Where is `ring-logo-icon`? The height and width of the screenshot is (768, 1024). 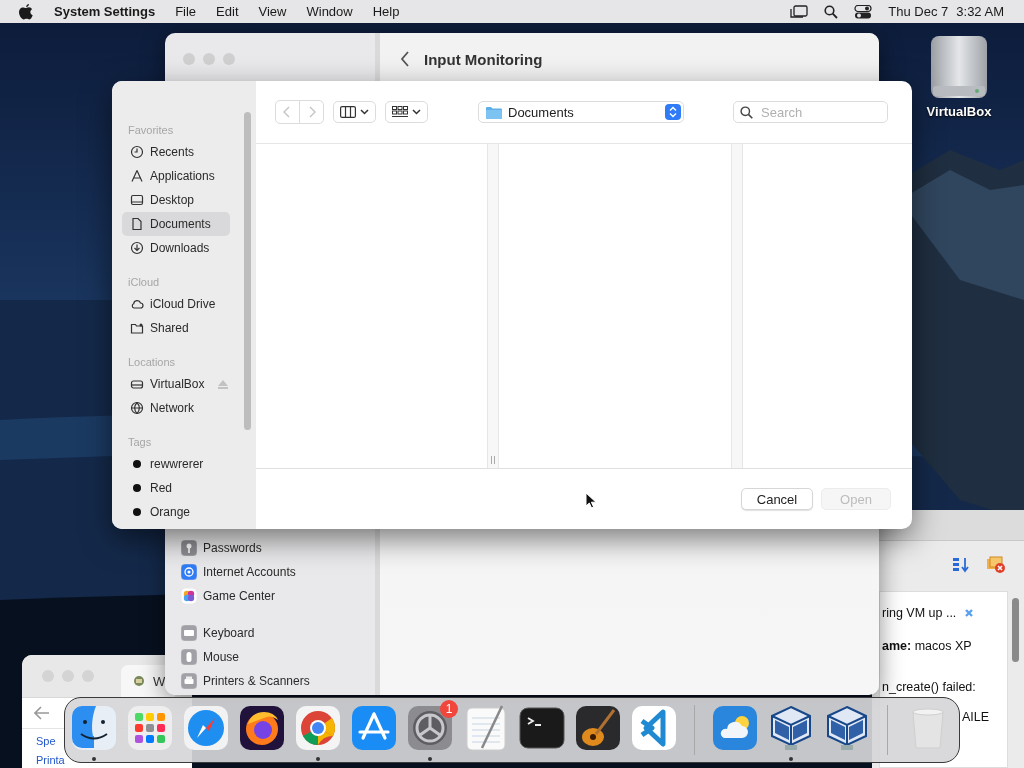
ring-logo-icon is located at coordinates (318, 728).